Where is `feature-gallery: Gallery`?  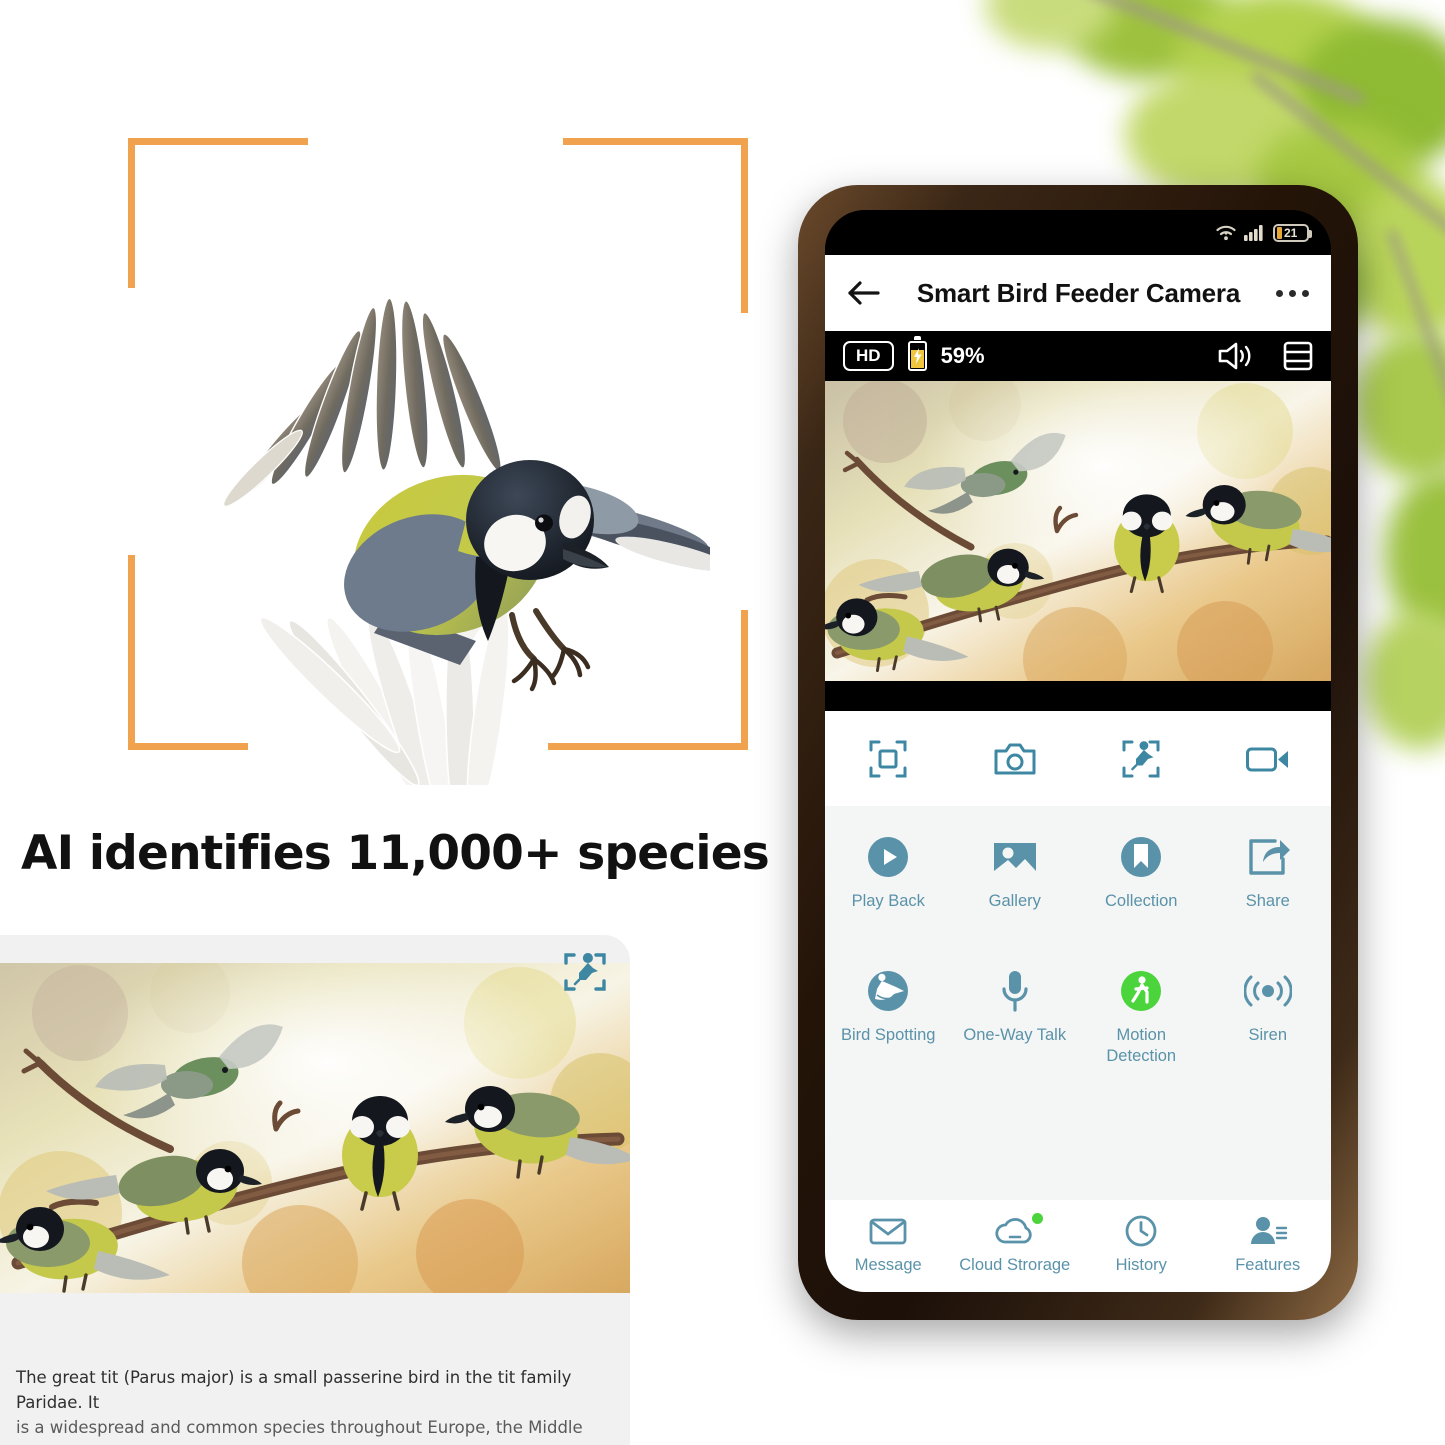
feature-gallery: Gallery is located at coordinates (1015, 868).